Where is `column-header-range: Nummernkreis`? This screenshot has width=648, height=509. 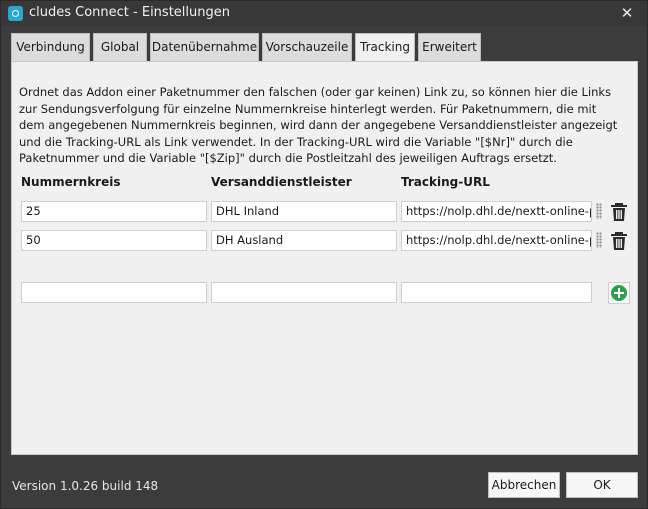 column-header-range: Nummernkreis is located at coordinates (71, 182).